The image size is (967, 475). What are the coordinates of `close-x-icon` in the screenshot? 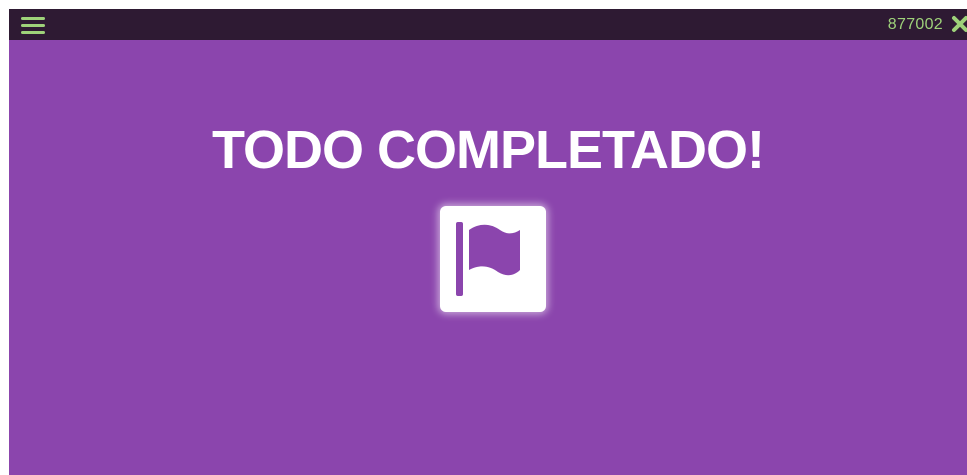 It's located at (959, 24).